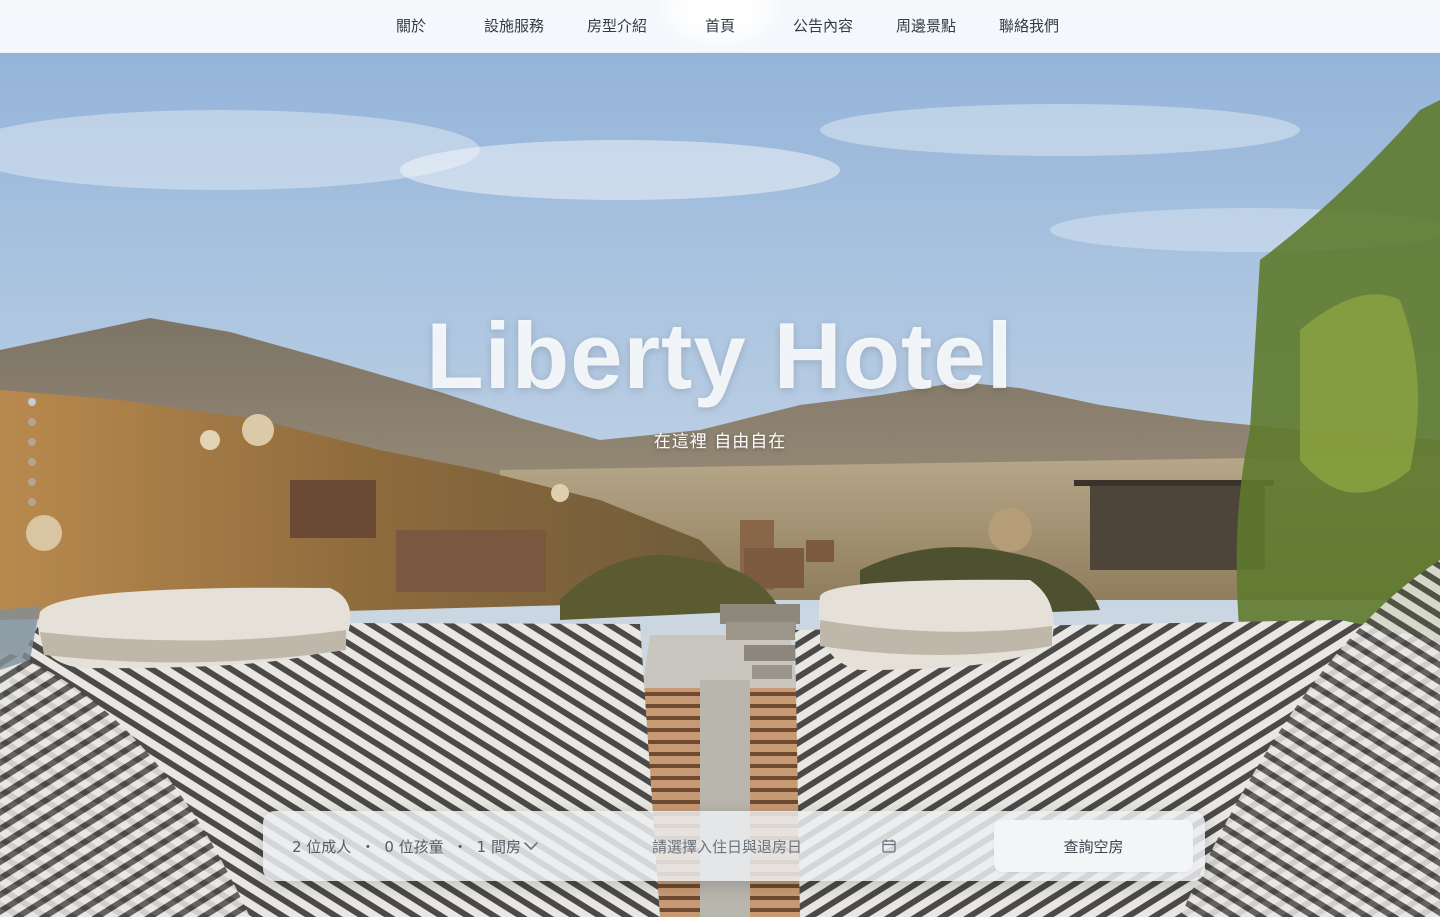 The height and width of the screenshot is (917, 1440). I want to click on nav-item-attractions: 周邊景點, so click(926, 26).